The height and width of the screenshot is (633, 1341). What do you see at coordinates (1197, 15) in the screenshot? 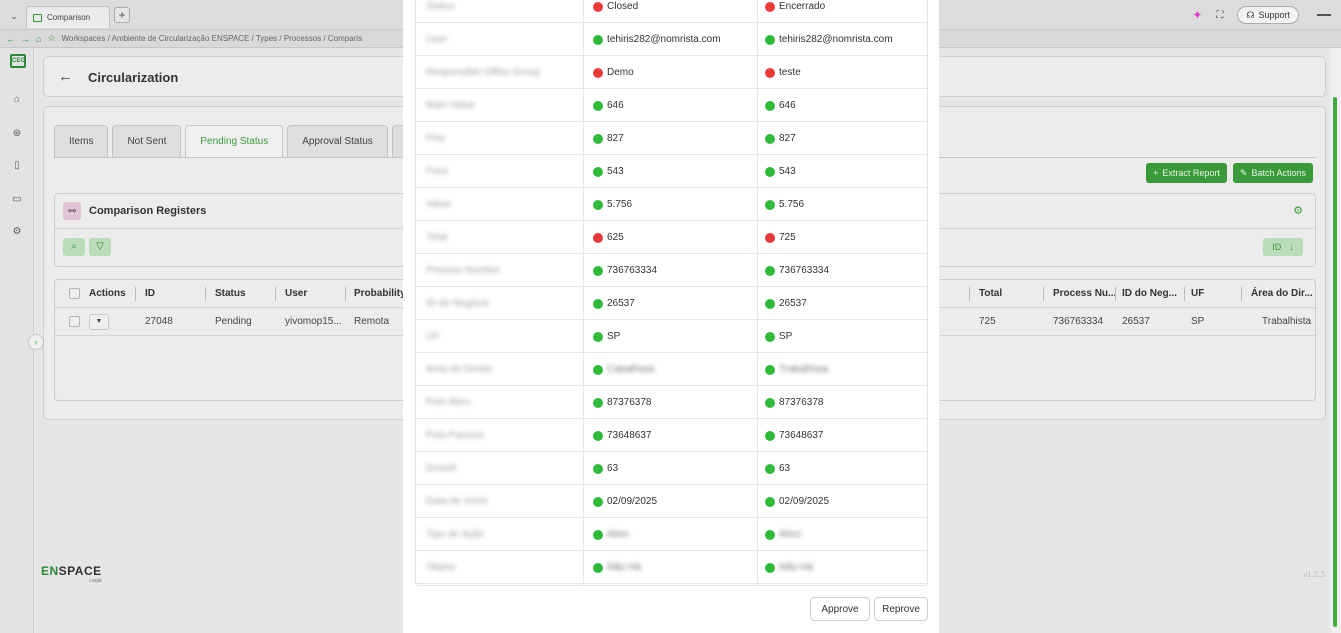
I see `sparkle-icon: ✦` at bounding box center [1197, 15].